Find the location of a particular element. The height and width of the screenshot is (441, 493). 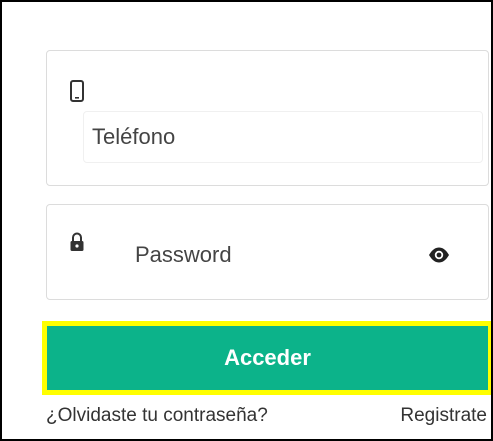

smartphone-icon is located at coordinates (77, 91).